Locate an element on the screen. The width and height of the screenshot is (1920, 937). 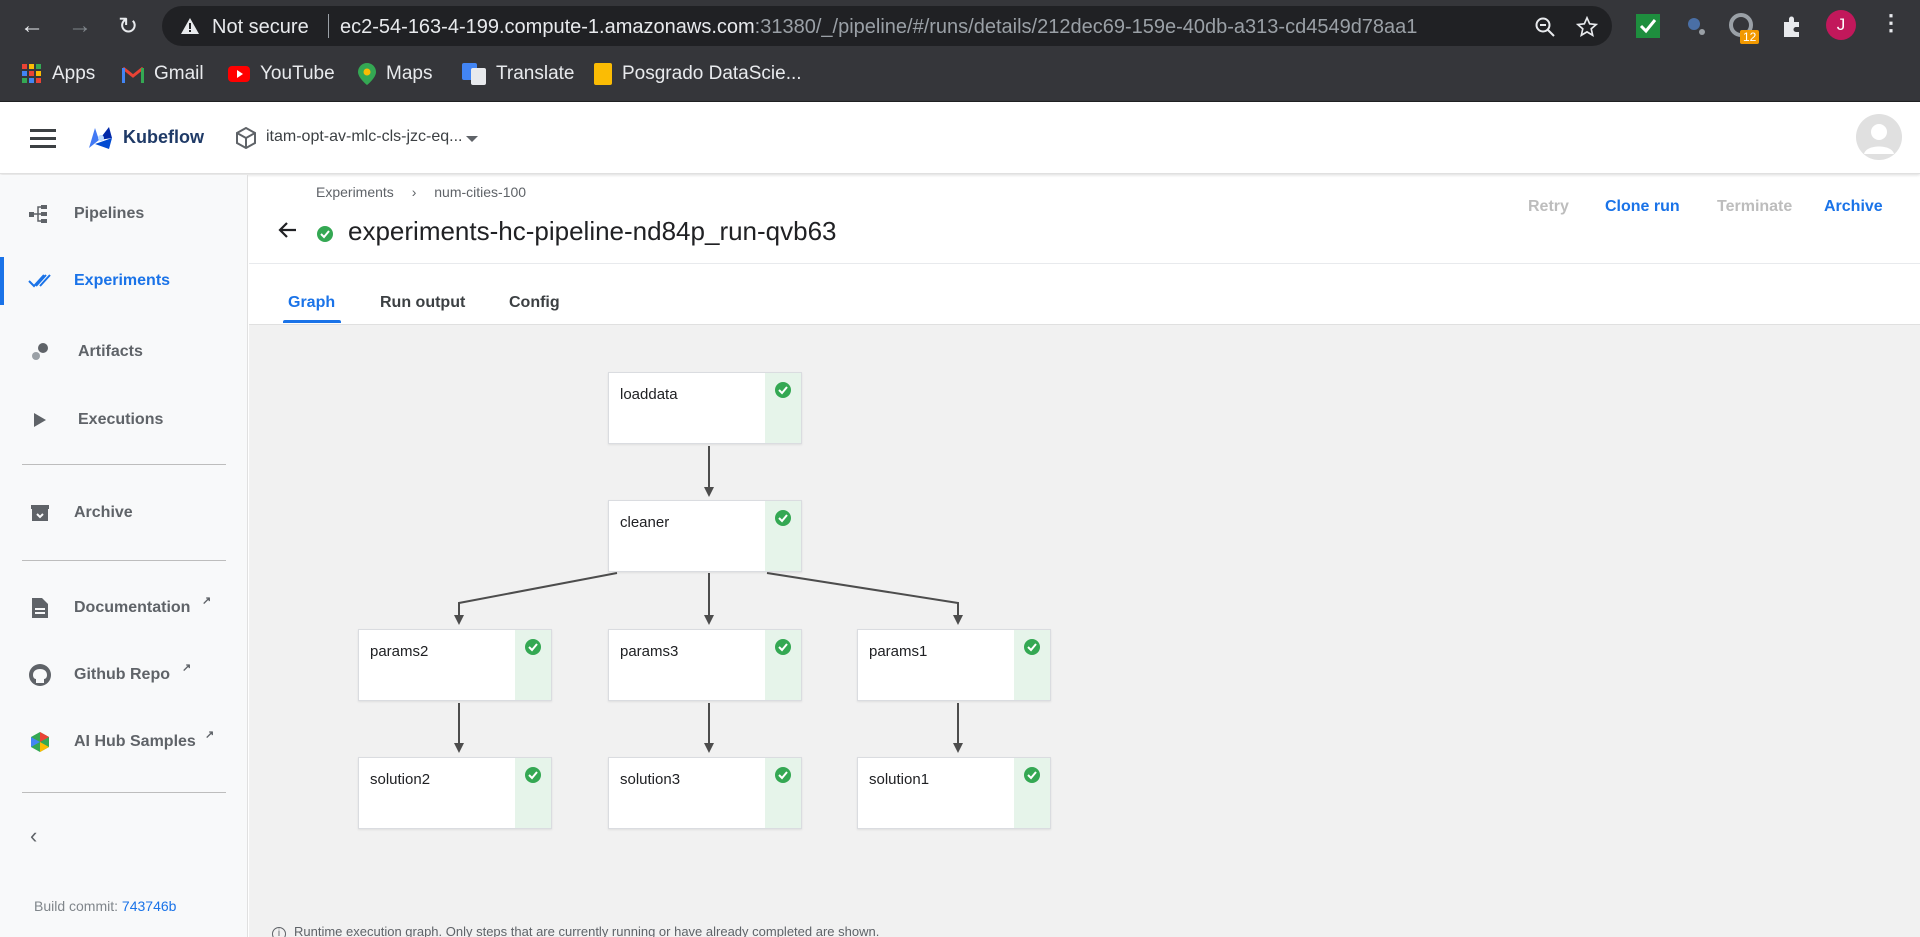
collapse-sidebar-icon: ‹ is located at coordinates (33, 836).